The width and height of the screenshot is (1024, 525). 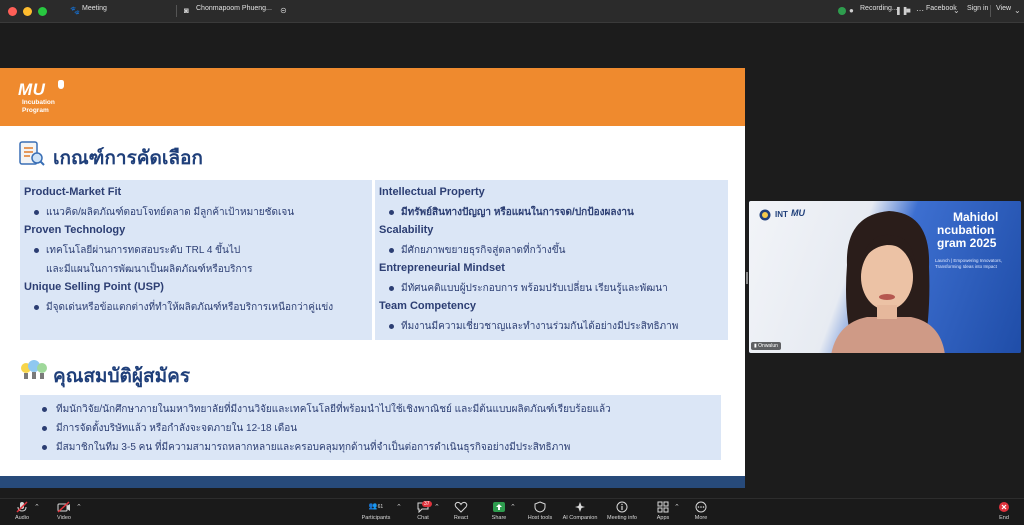 What do you see at coordinates (22, 511) in the screenshot?
I see `audio-button: Audio` at bounding box center [22, 511].